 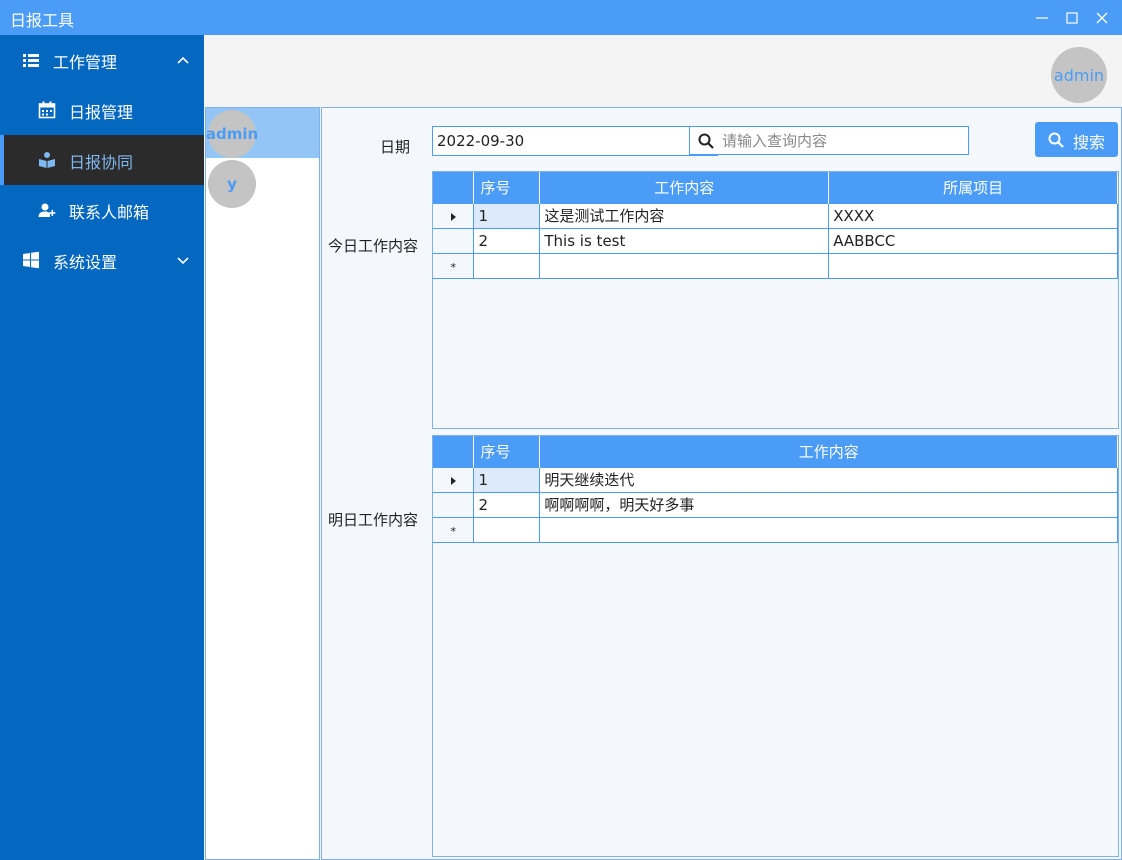 I want to click on chevron-down-icon, so click(x=183, y=261).